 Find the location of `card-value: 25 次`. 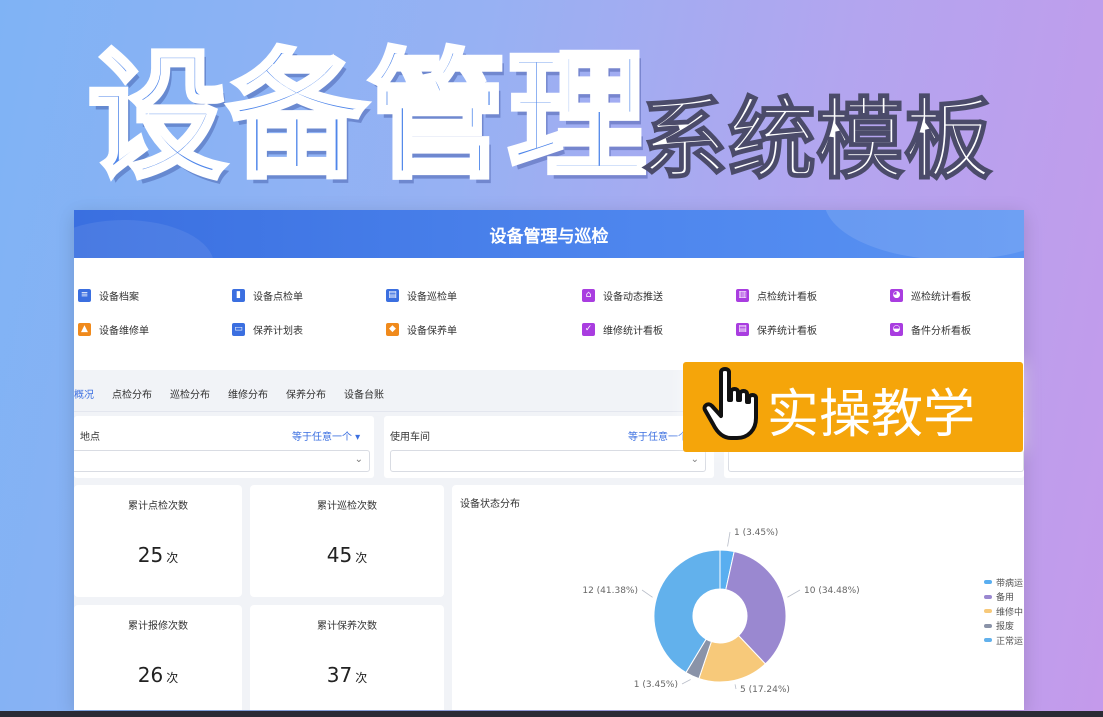

card-value: 25 次 is located at coordinates (158, 555).